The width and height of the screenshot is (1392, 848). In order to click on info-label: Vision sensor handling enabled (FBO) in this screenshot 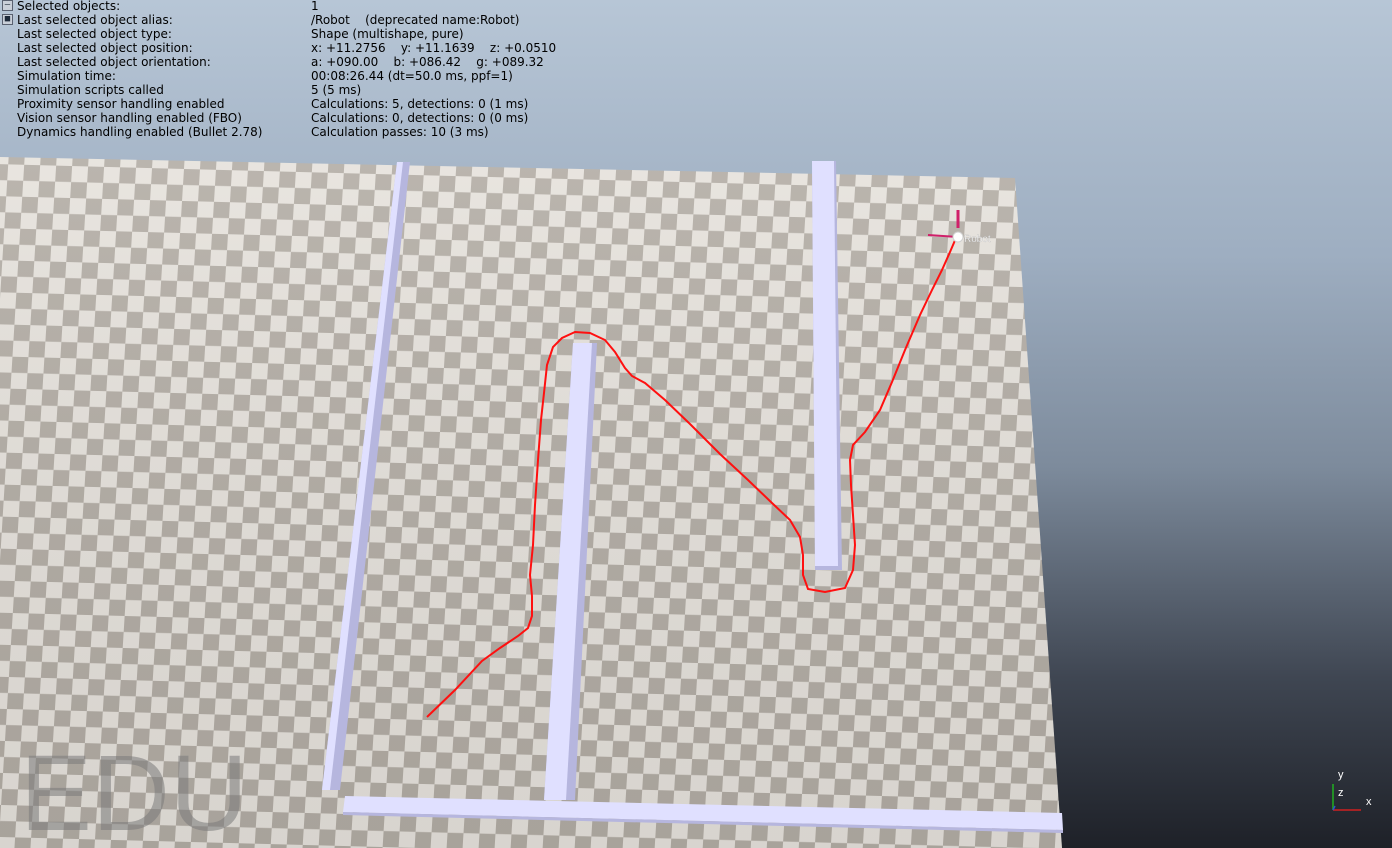, I will do `click(129, 118)`.